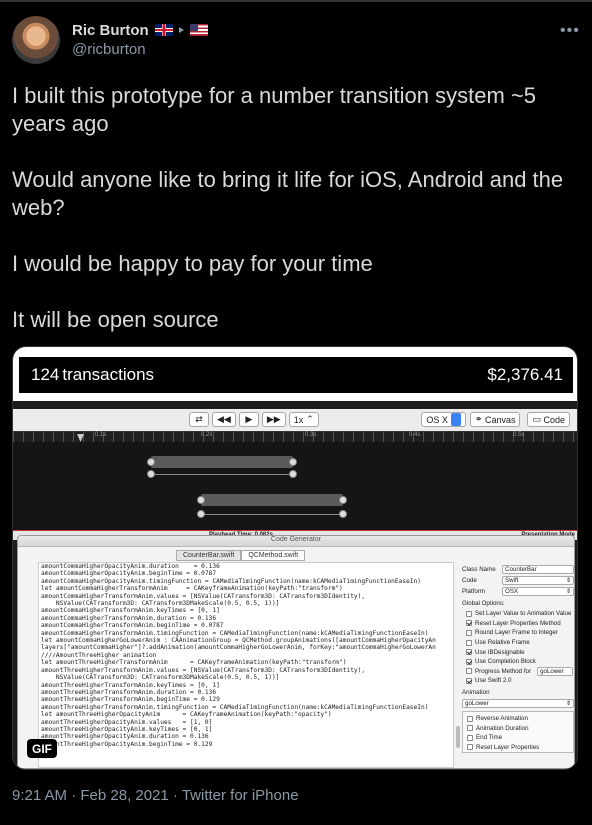  What do you see at coordinates (199, 419) in the screenshot?
I see `loop-icon: ⇄` at bounding box center [199, 419].